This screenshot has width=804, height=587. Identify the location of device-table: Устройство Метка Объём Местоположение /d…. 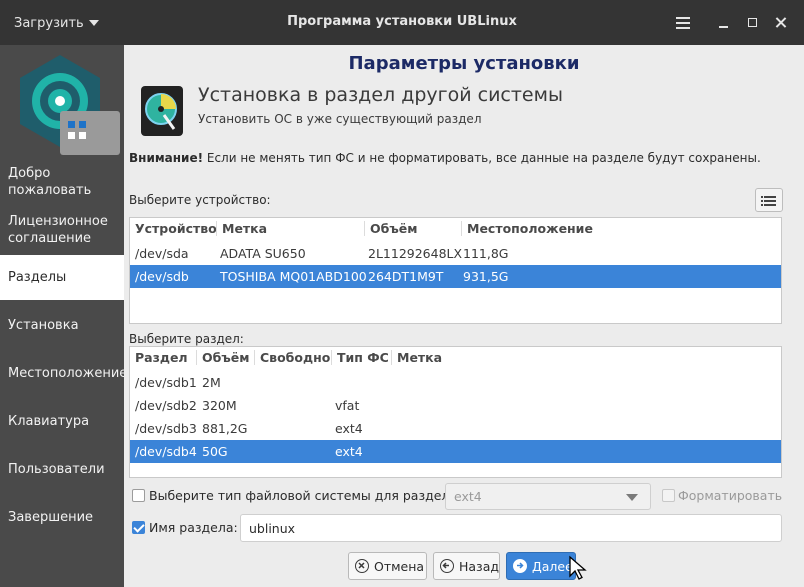
(455, 270).